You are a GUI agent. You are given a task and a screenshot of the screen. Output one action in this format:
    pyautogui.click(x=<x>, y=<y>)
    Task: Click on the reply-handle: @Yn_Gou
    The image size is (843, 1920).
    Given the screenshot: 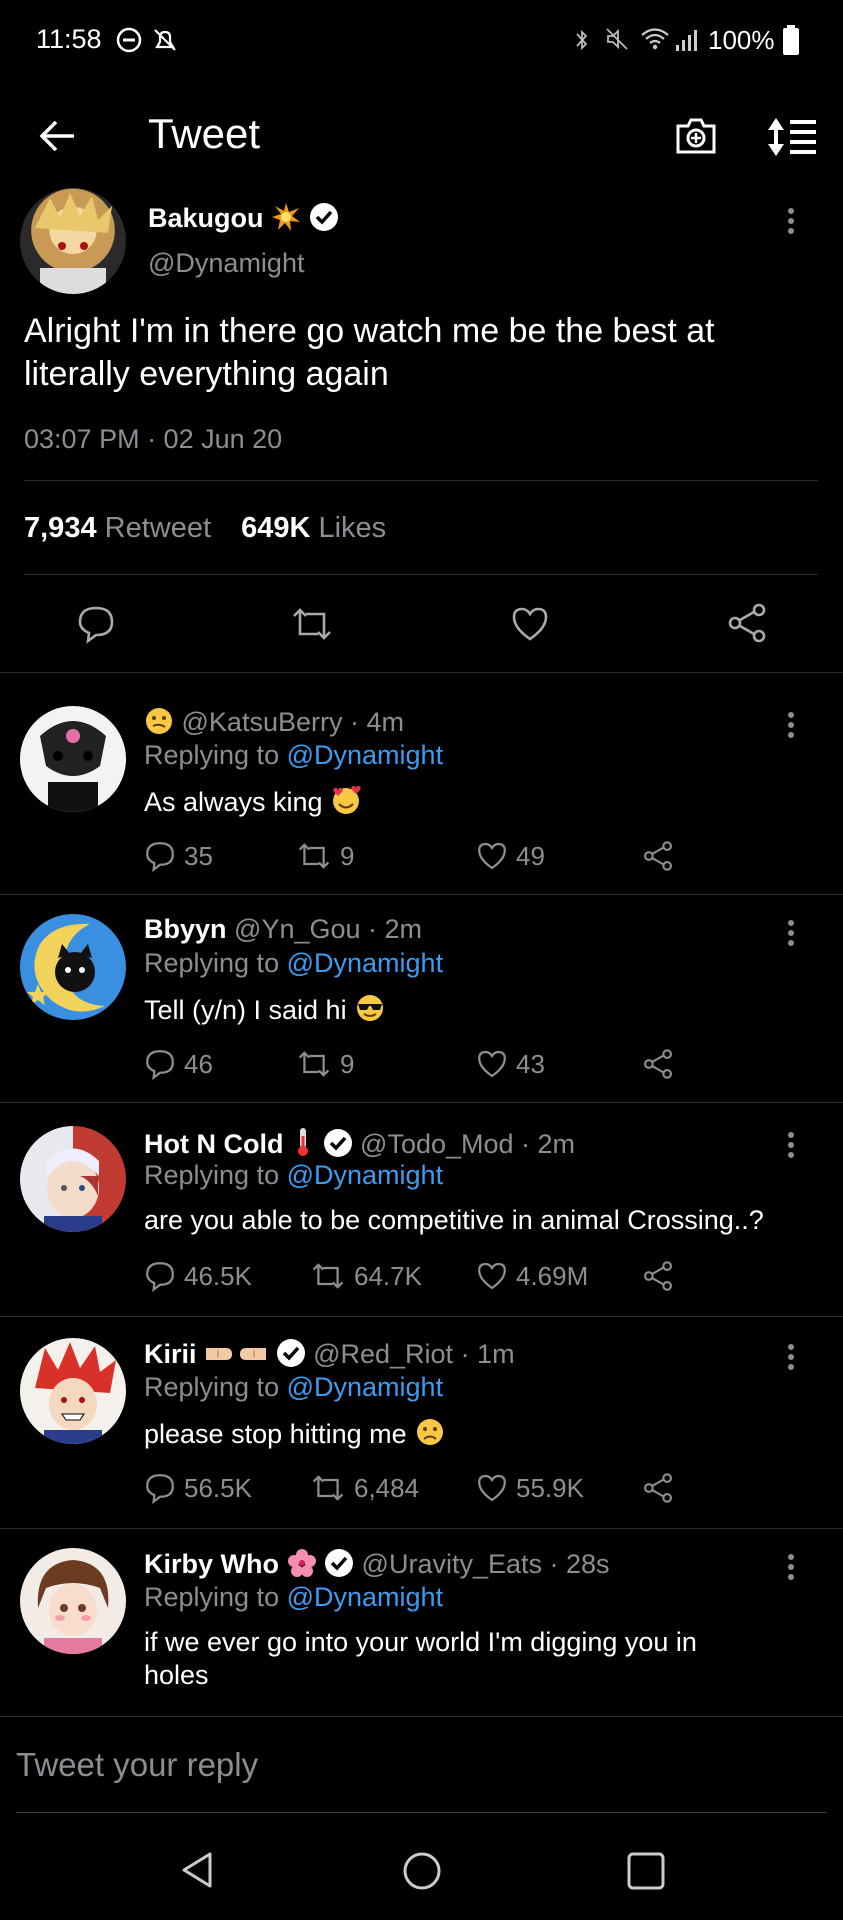 What is the action you would take?
    pyautogui.click(x=297, y=929)
    